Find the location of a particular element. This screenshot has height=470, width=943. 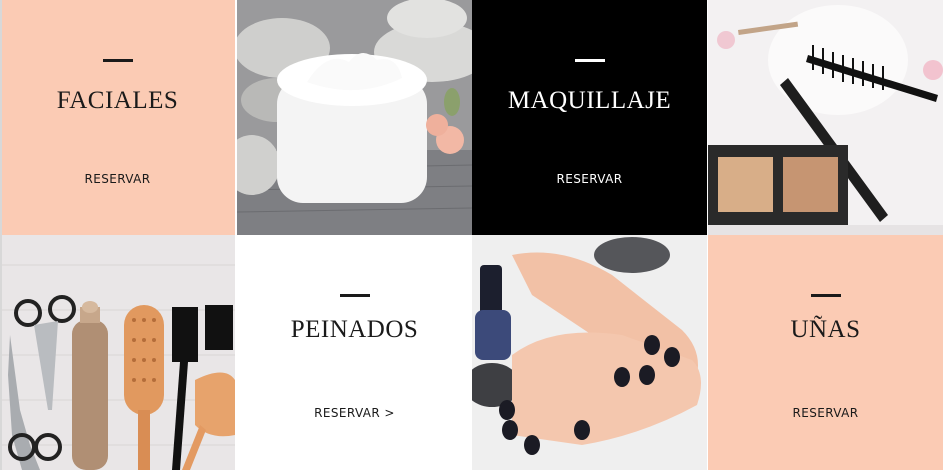

hair-tools-illustration is located at coordinates (117, 352).